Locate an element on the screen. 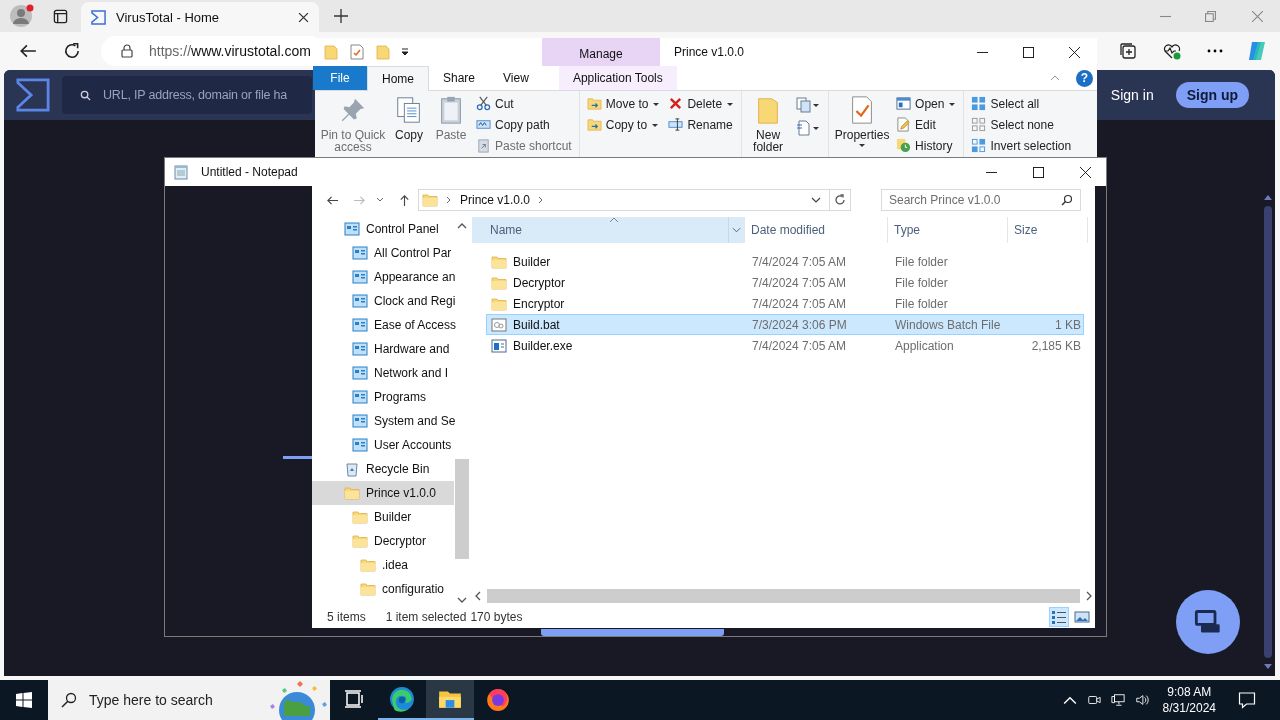 Image resolution: width=1280 pixels, height=720 pixels. copilot-icon is located at coordinates (1257, 51).